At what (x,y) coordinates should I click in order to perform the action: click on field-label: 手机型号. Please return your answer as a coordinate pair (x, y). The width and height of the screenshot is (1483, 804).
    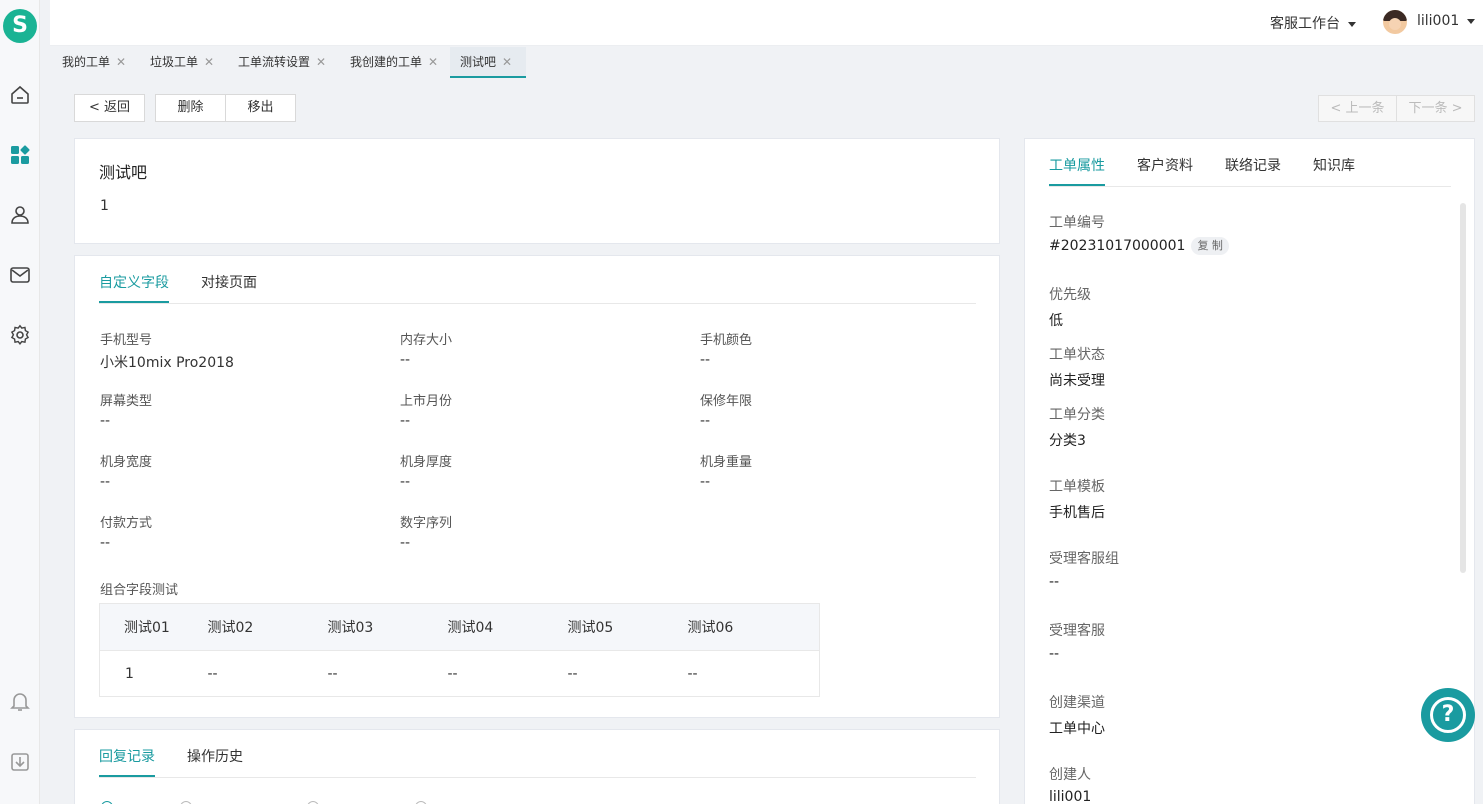
    Looking at the image, I should click on (126, 340).